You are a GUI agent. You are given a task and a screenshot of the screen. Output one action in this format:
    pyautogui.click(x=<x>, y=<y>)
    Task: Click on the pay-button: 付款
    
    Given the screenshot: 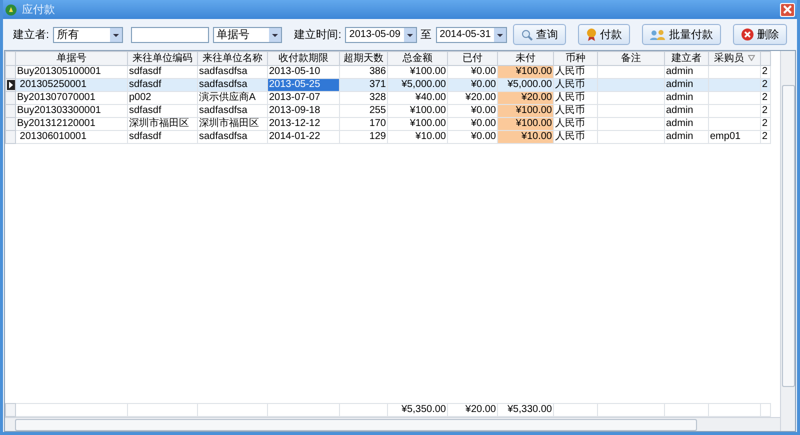 What is the action you would take?
    pyautogui.click(x=604, y=34)
    